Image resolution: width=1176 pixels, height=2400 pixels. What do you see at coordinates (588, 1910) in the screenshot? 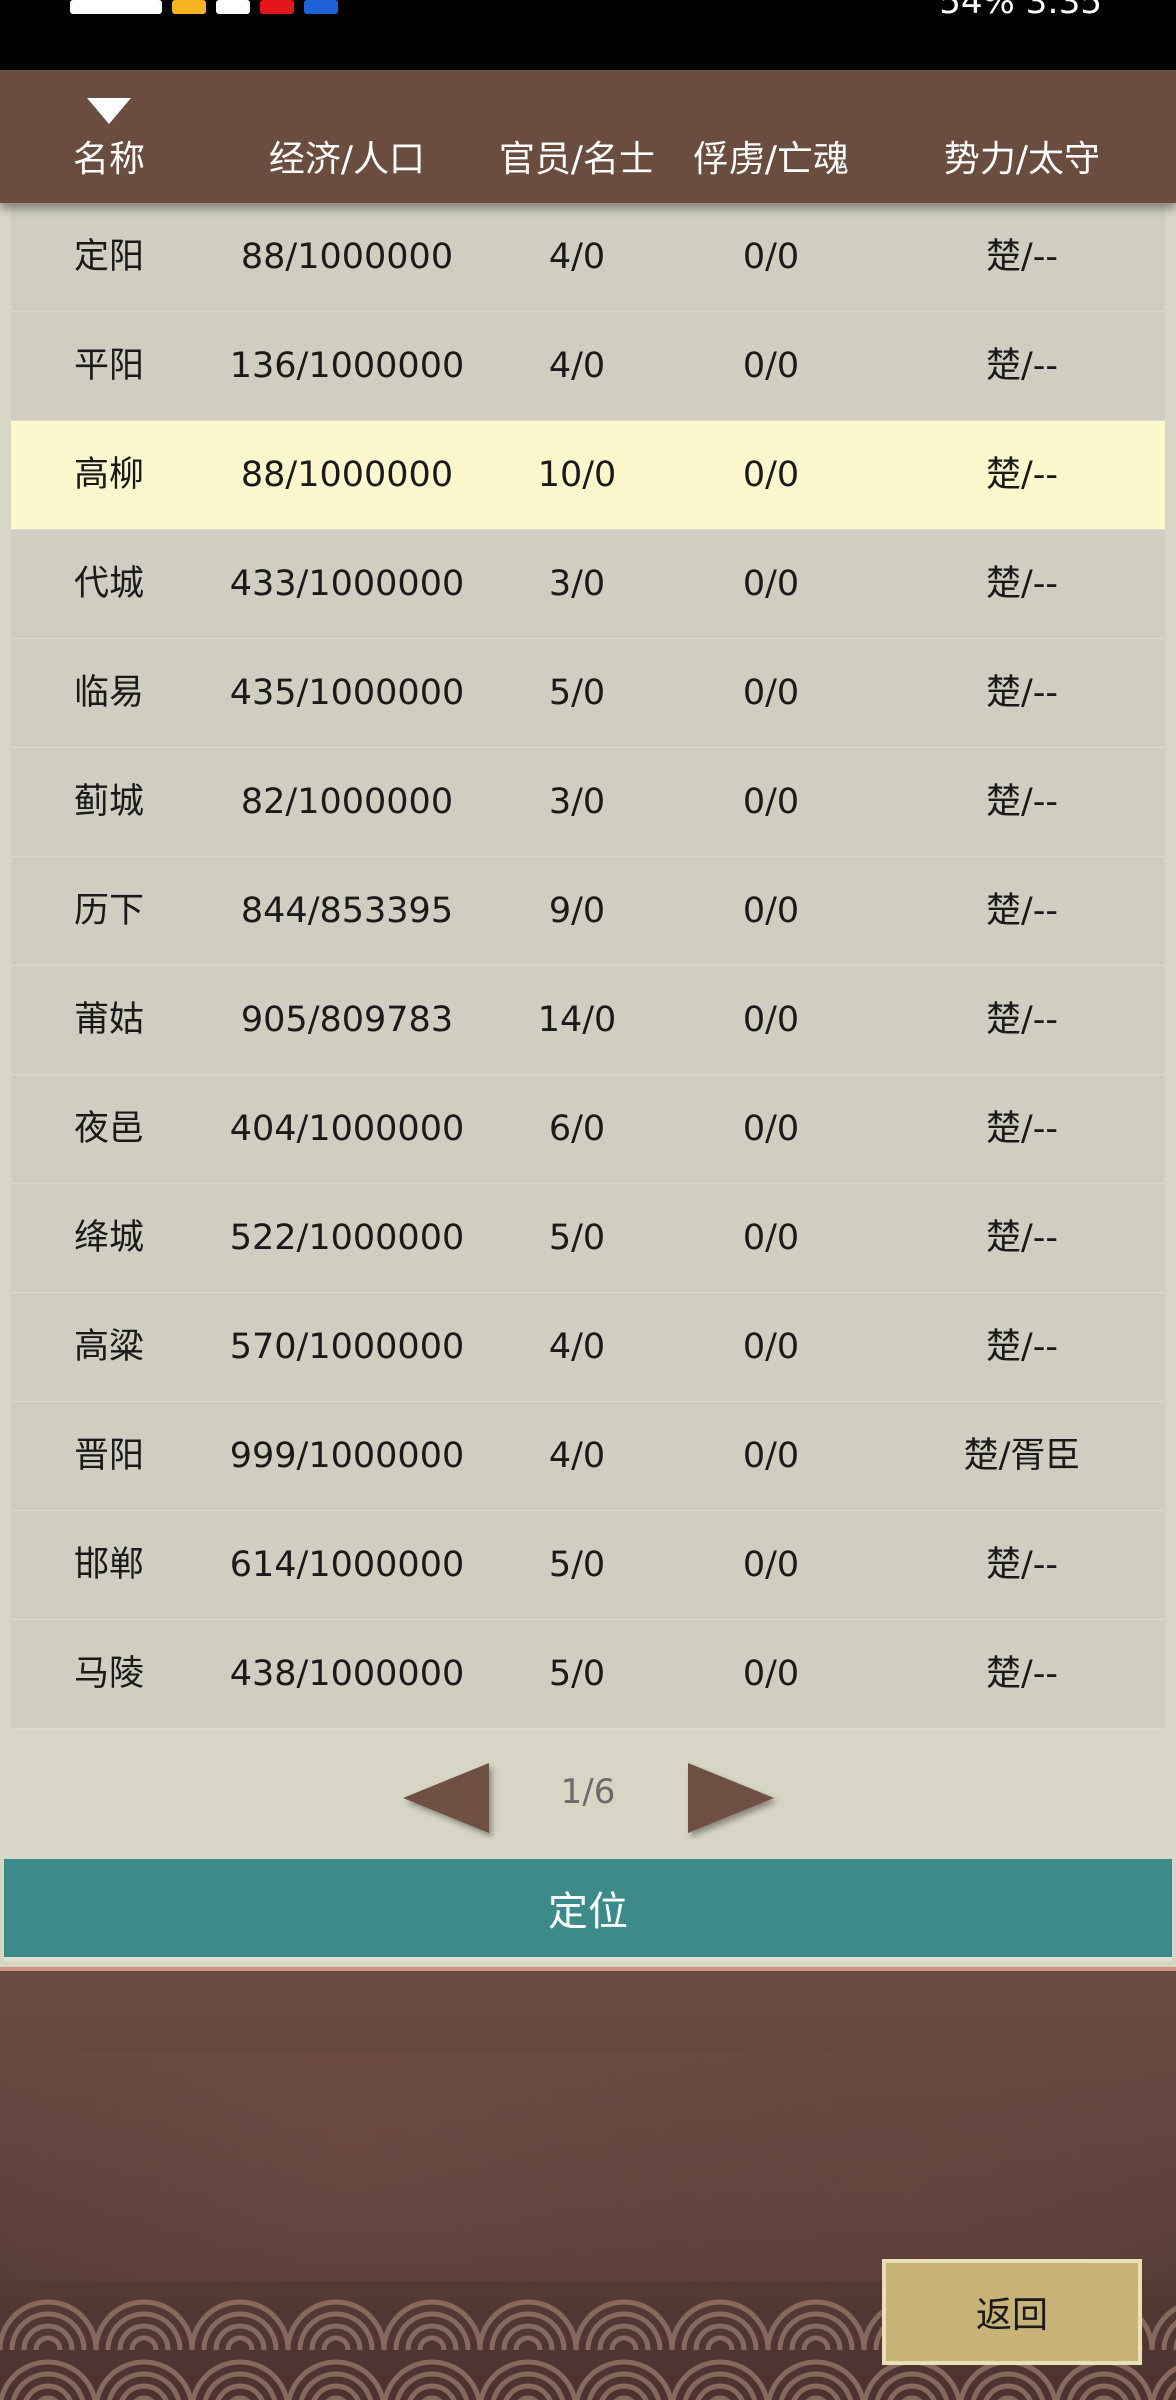
I see `locate-button: 定位` at bounding box center [588, 1910].